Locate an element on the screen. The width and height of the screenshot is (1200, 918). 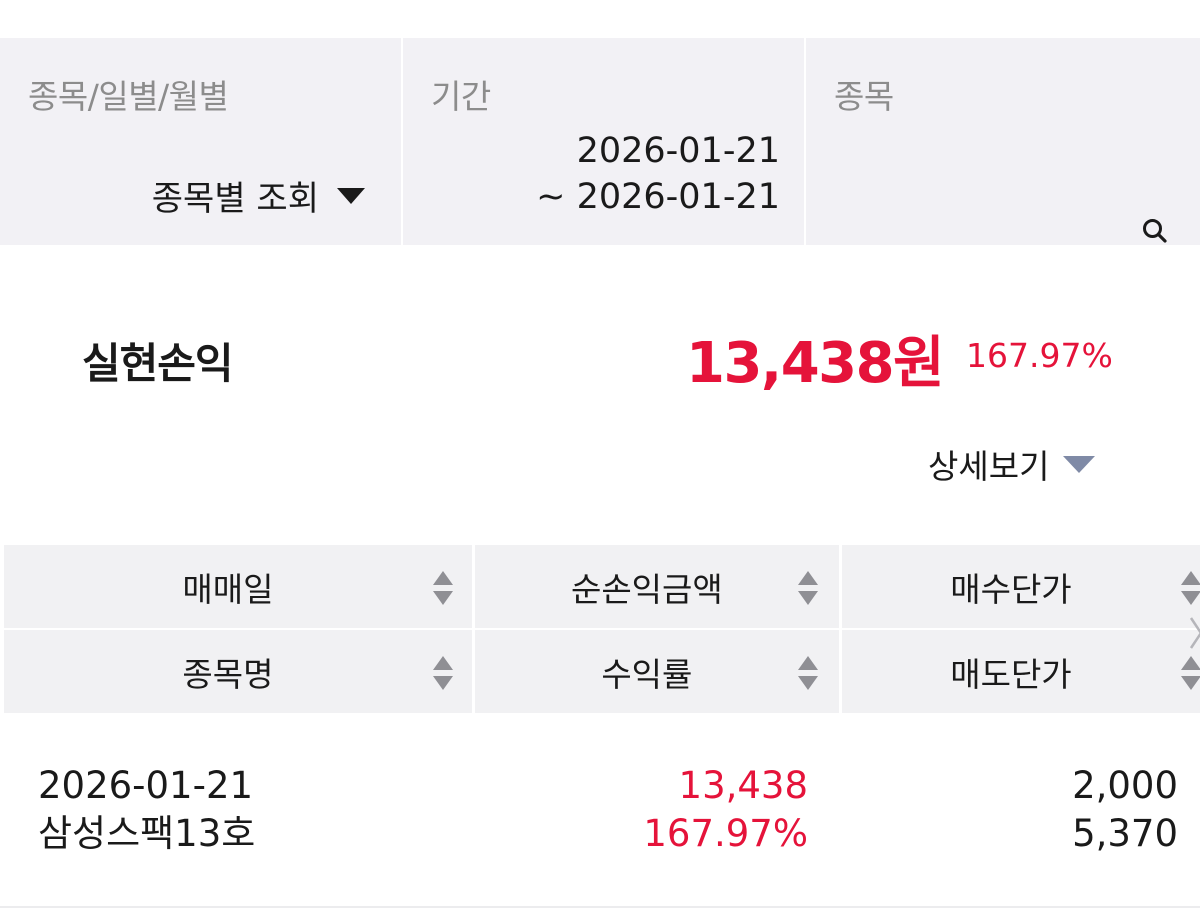
buy-price-cell: 2,000 is located at coordinates (1125, 785).